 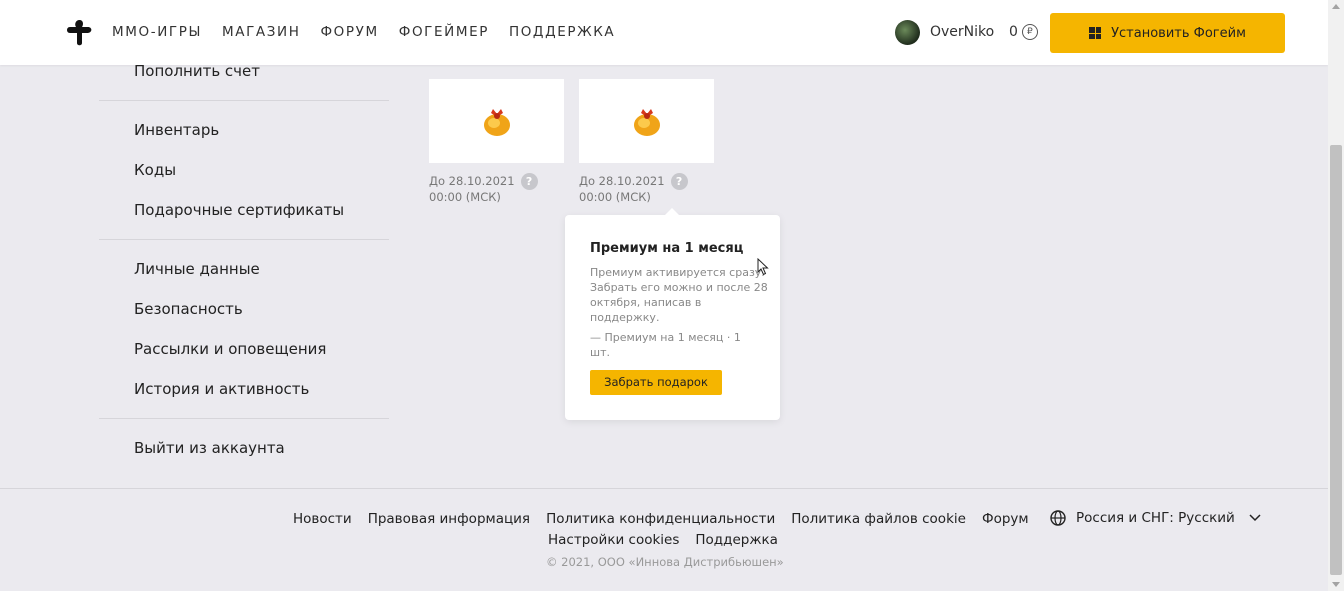 I want to click on balance-amount: 0, so click(x=1013, y=32).